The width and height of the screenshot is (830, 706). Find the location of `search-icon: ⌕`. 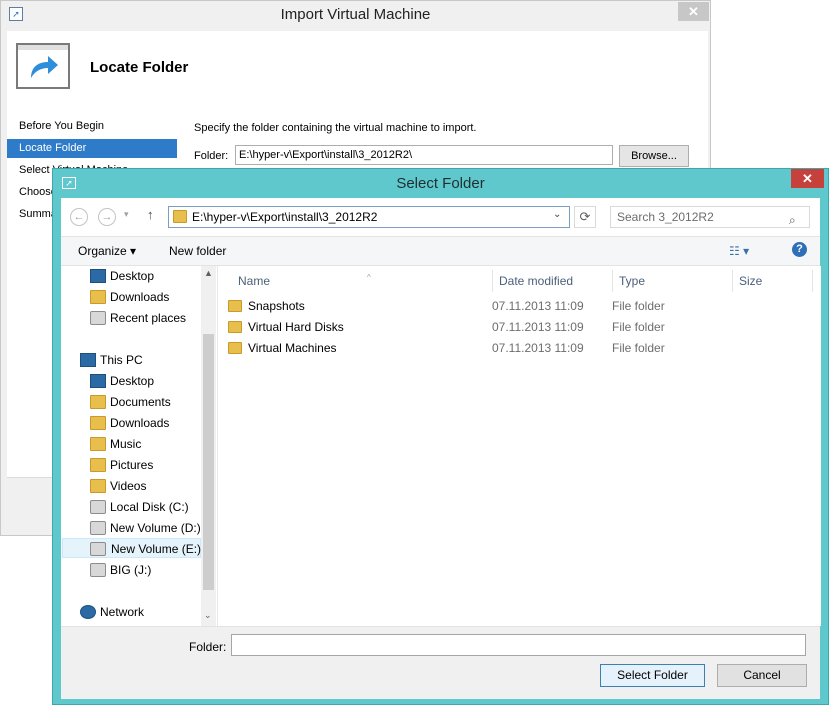

search-icon: ⌕ is located at coordinates (792, 220).